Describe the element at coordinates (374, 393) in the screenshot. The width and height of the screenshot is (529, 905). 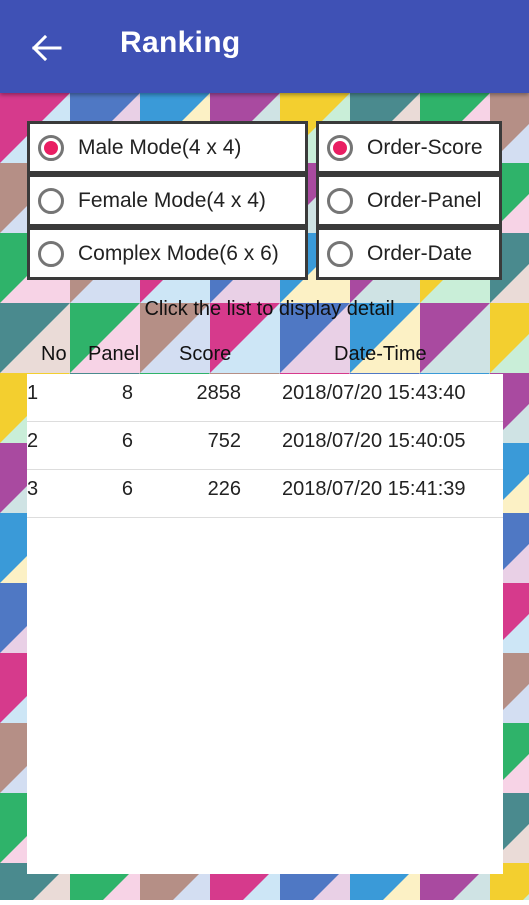
I see `cell-datetime: 2018/07/20 15:43:40` at that location.